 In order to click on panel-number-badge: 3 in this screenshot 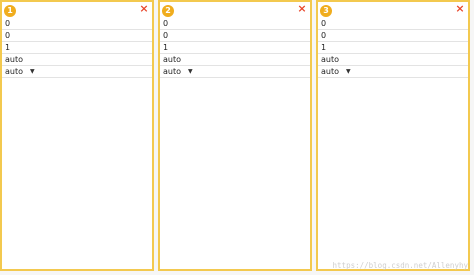, I will do `click(326, 11)`.